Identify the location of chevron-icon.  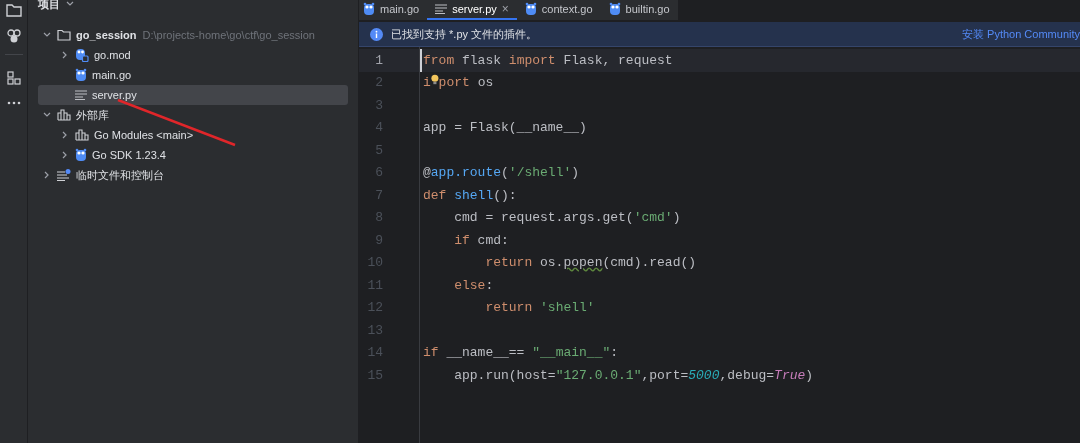
(70, 4).